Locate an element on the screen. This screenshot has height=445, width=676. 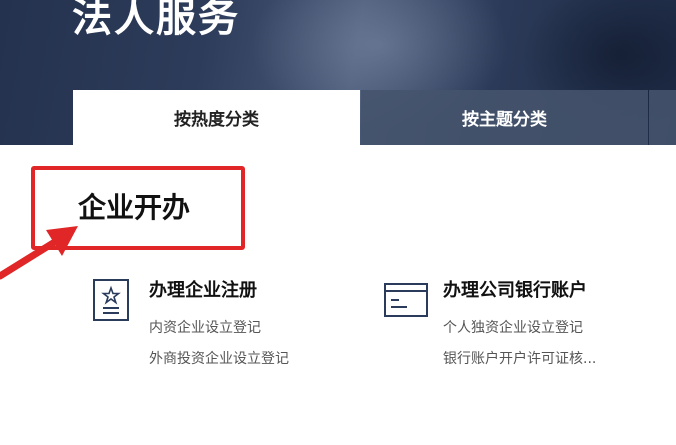
service-link: 个人独资企业设立登记 is located at coordinates (513, 328).